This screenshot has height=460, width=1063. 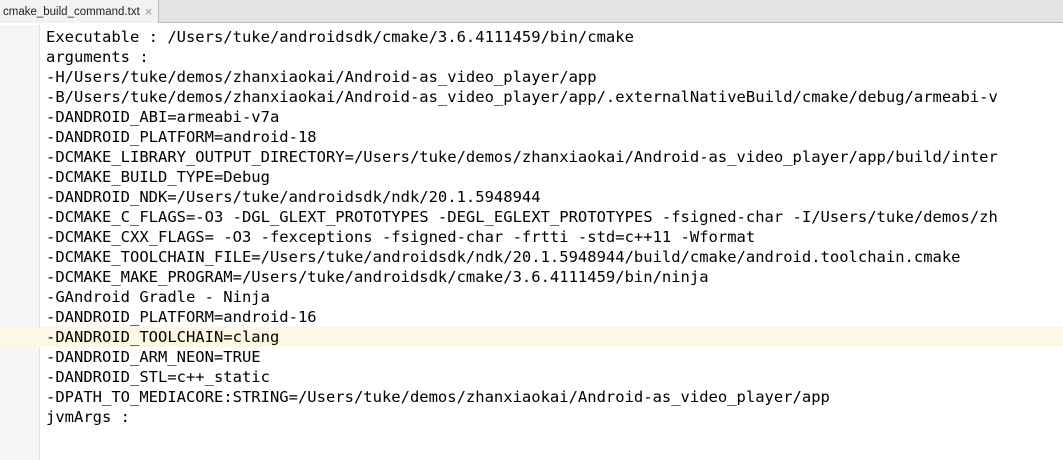 What do you see at coordinates (97, 57) in the screenshot?
I see `line-text: arguments :` at bounding box center [97, 57].